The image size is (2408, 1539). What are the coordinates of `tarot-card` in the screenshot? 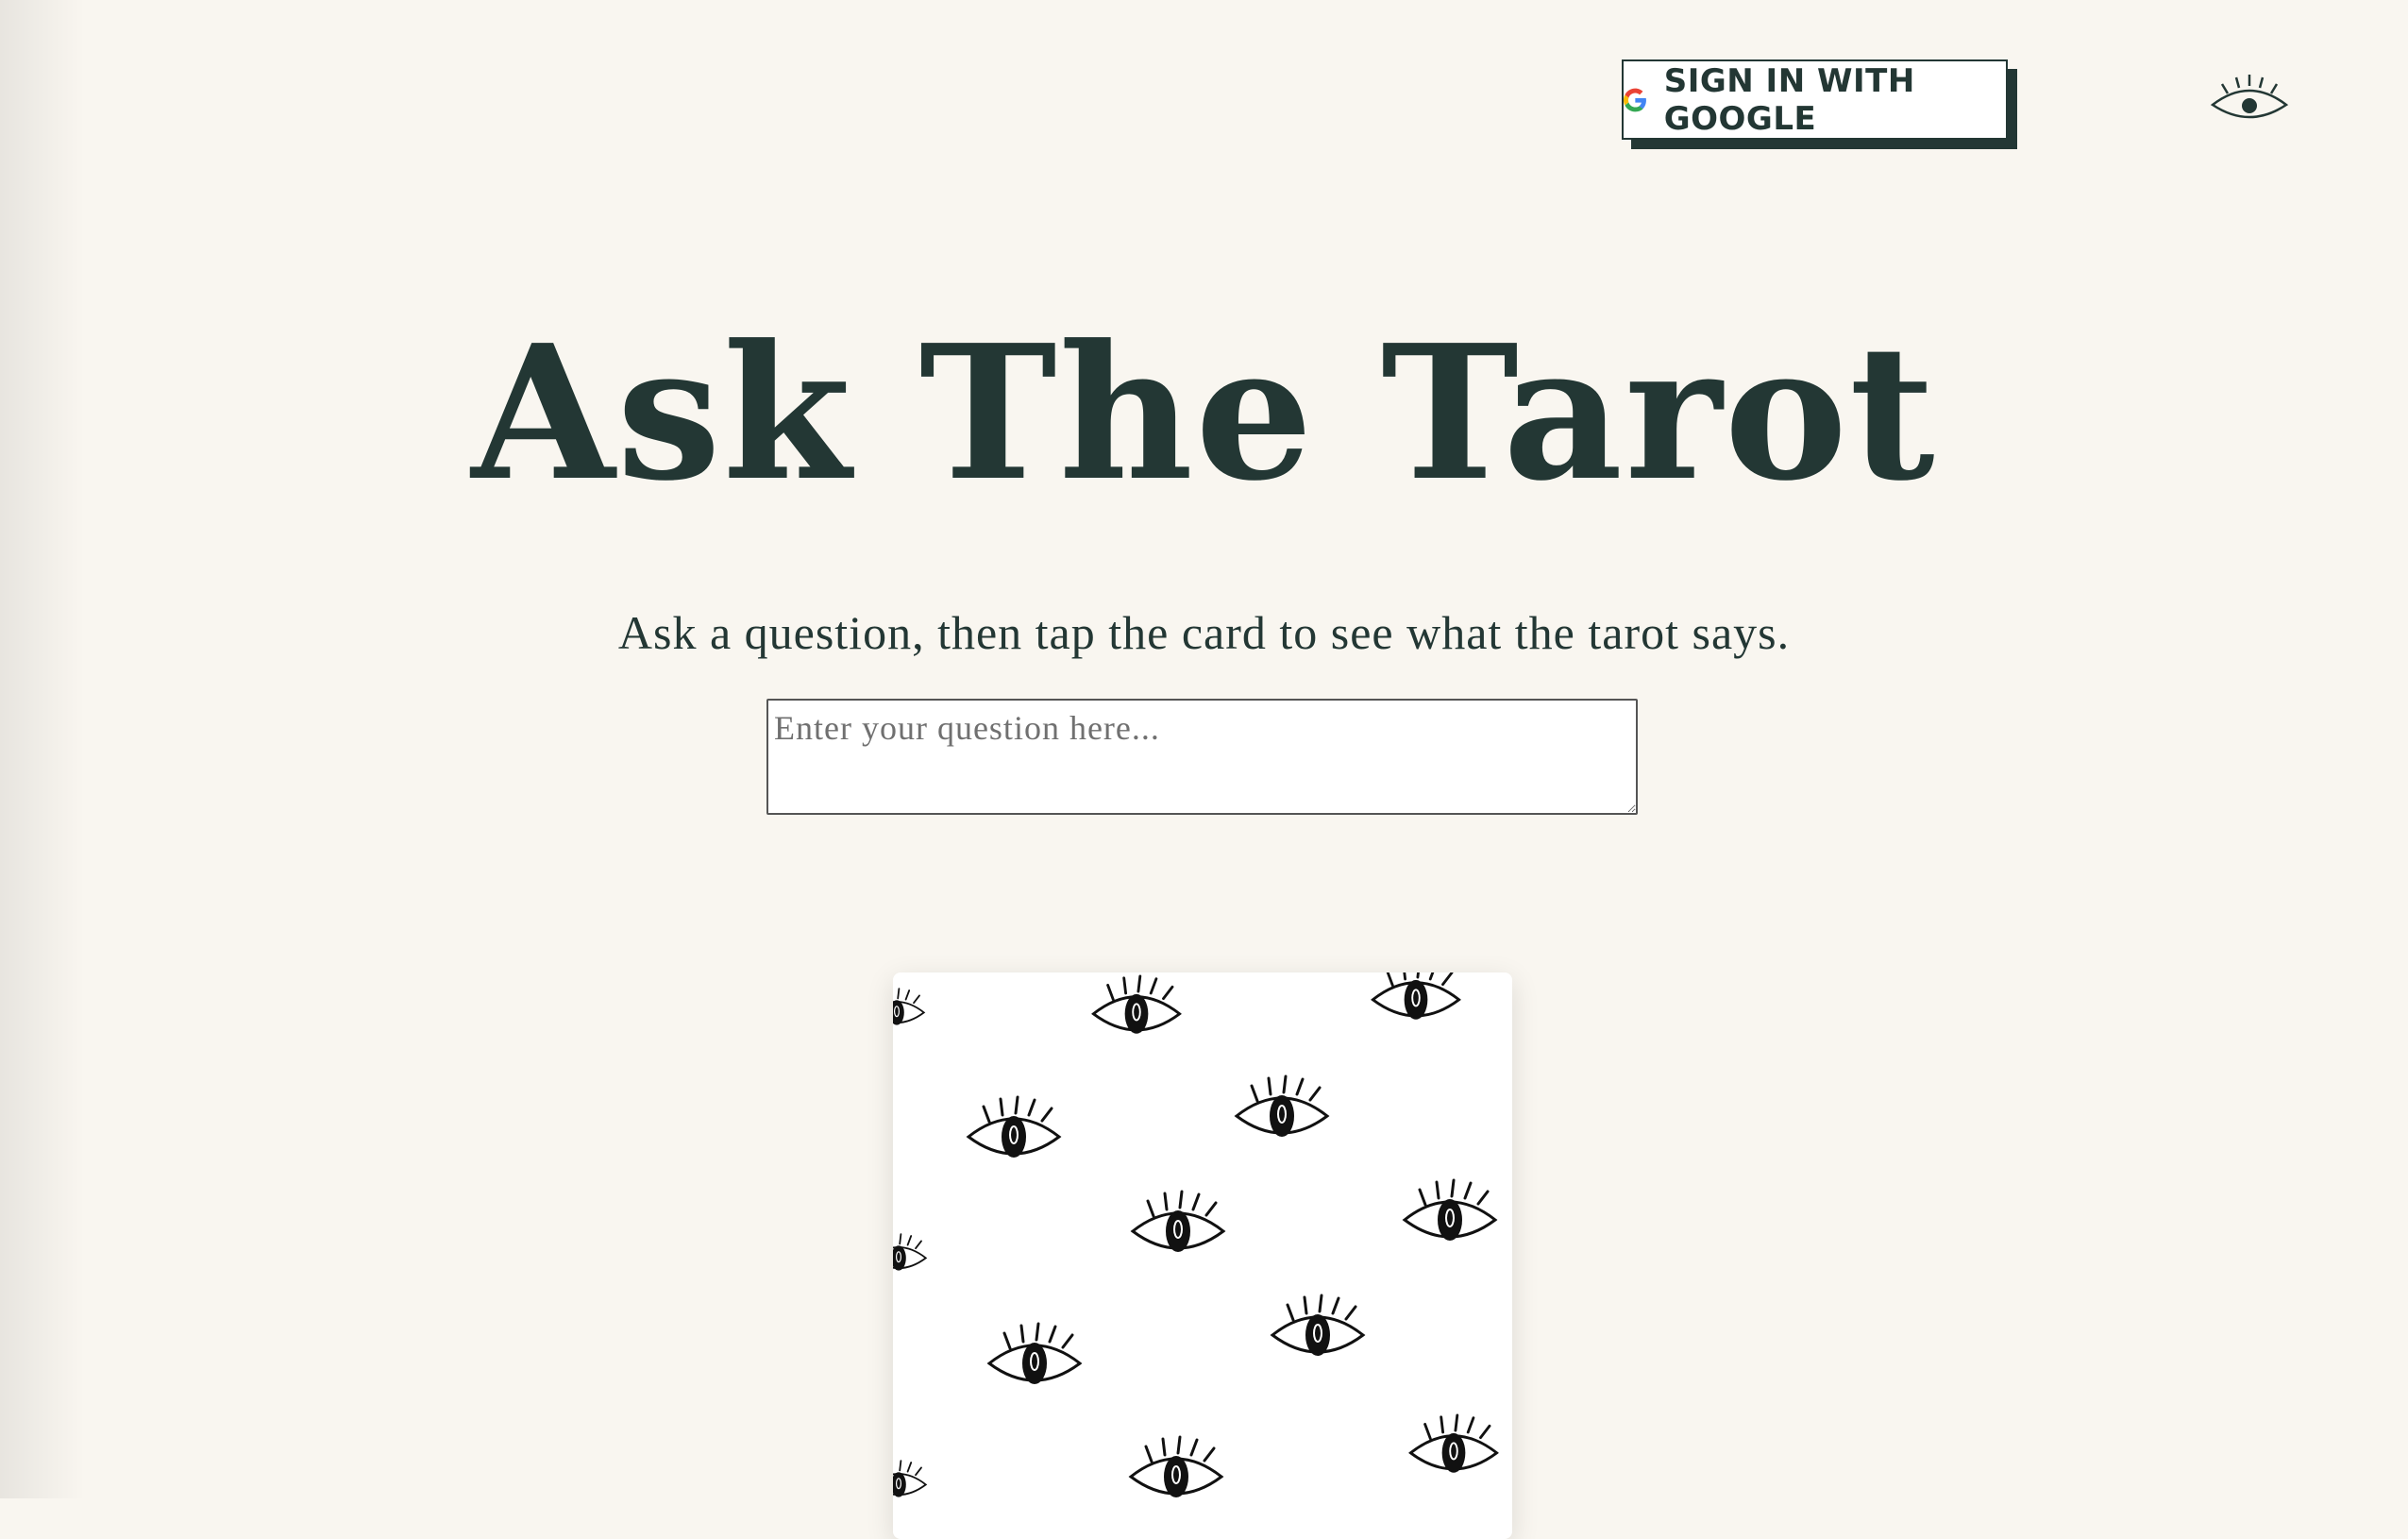 It's located at (1202, 1255).